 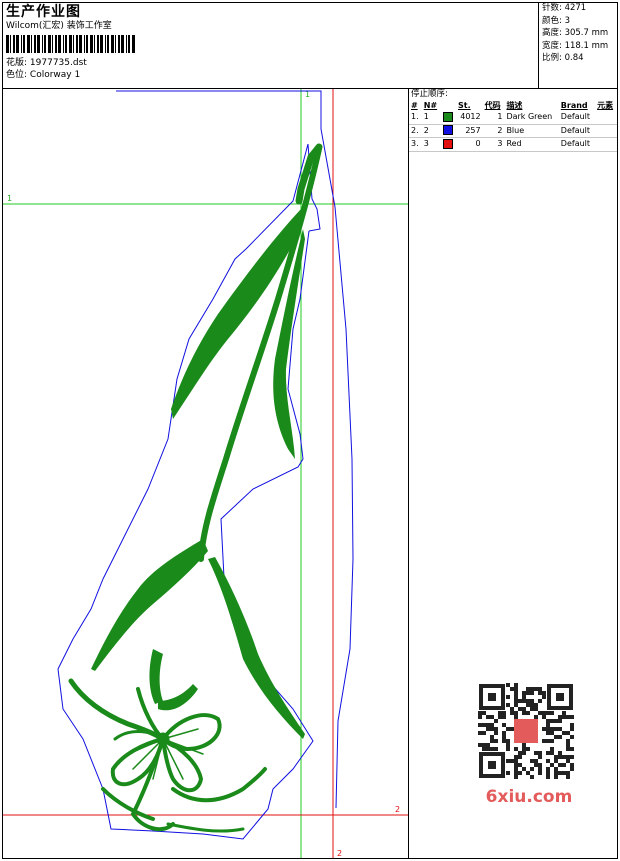 What do you see at coordinates (55, 75) in the screenshot?
I see `colorway-value: Colorway 1` at bounding box center [55, 75].